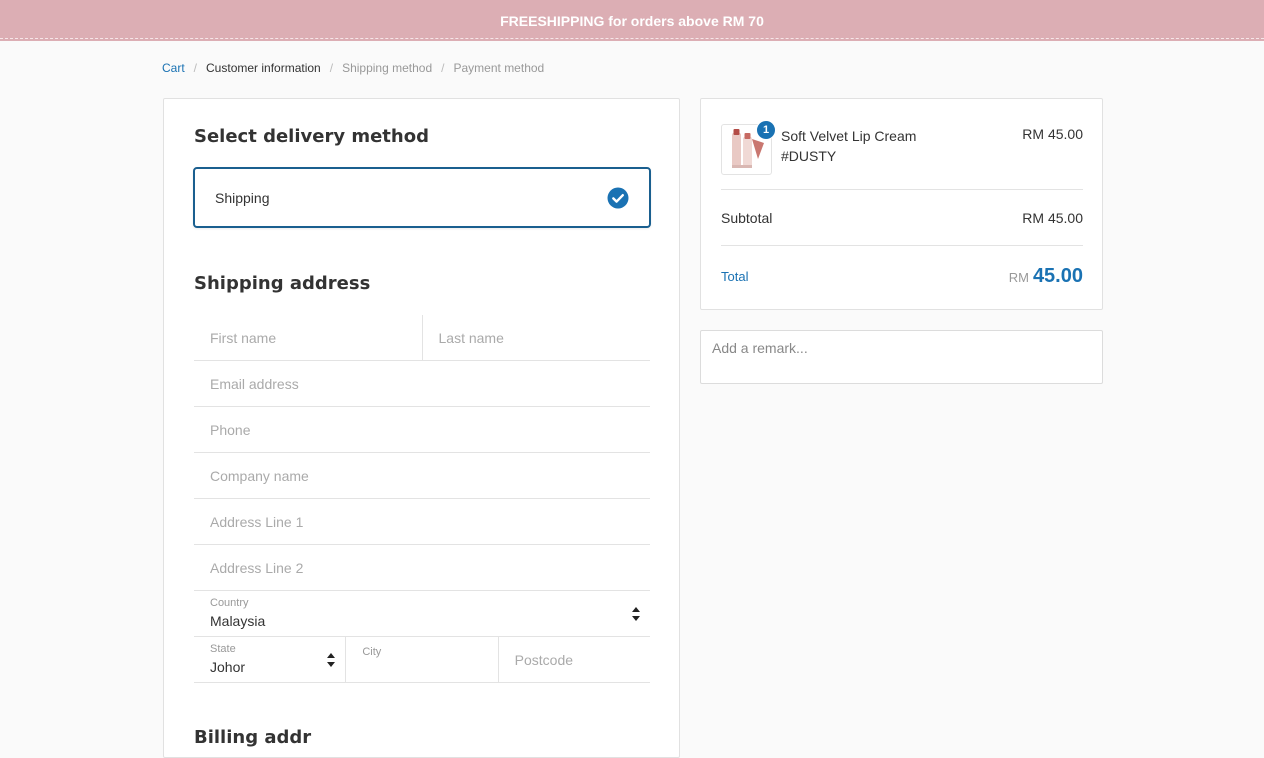 This screenshot has width=1264, height=758. I want to click on product-thumbnail: 1, so click(748, 147).